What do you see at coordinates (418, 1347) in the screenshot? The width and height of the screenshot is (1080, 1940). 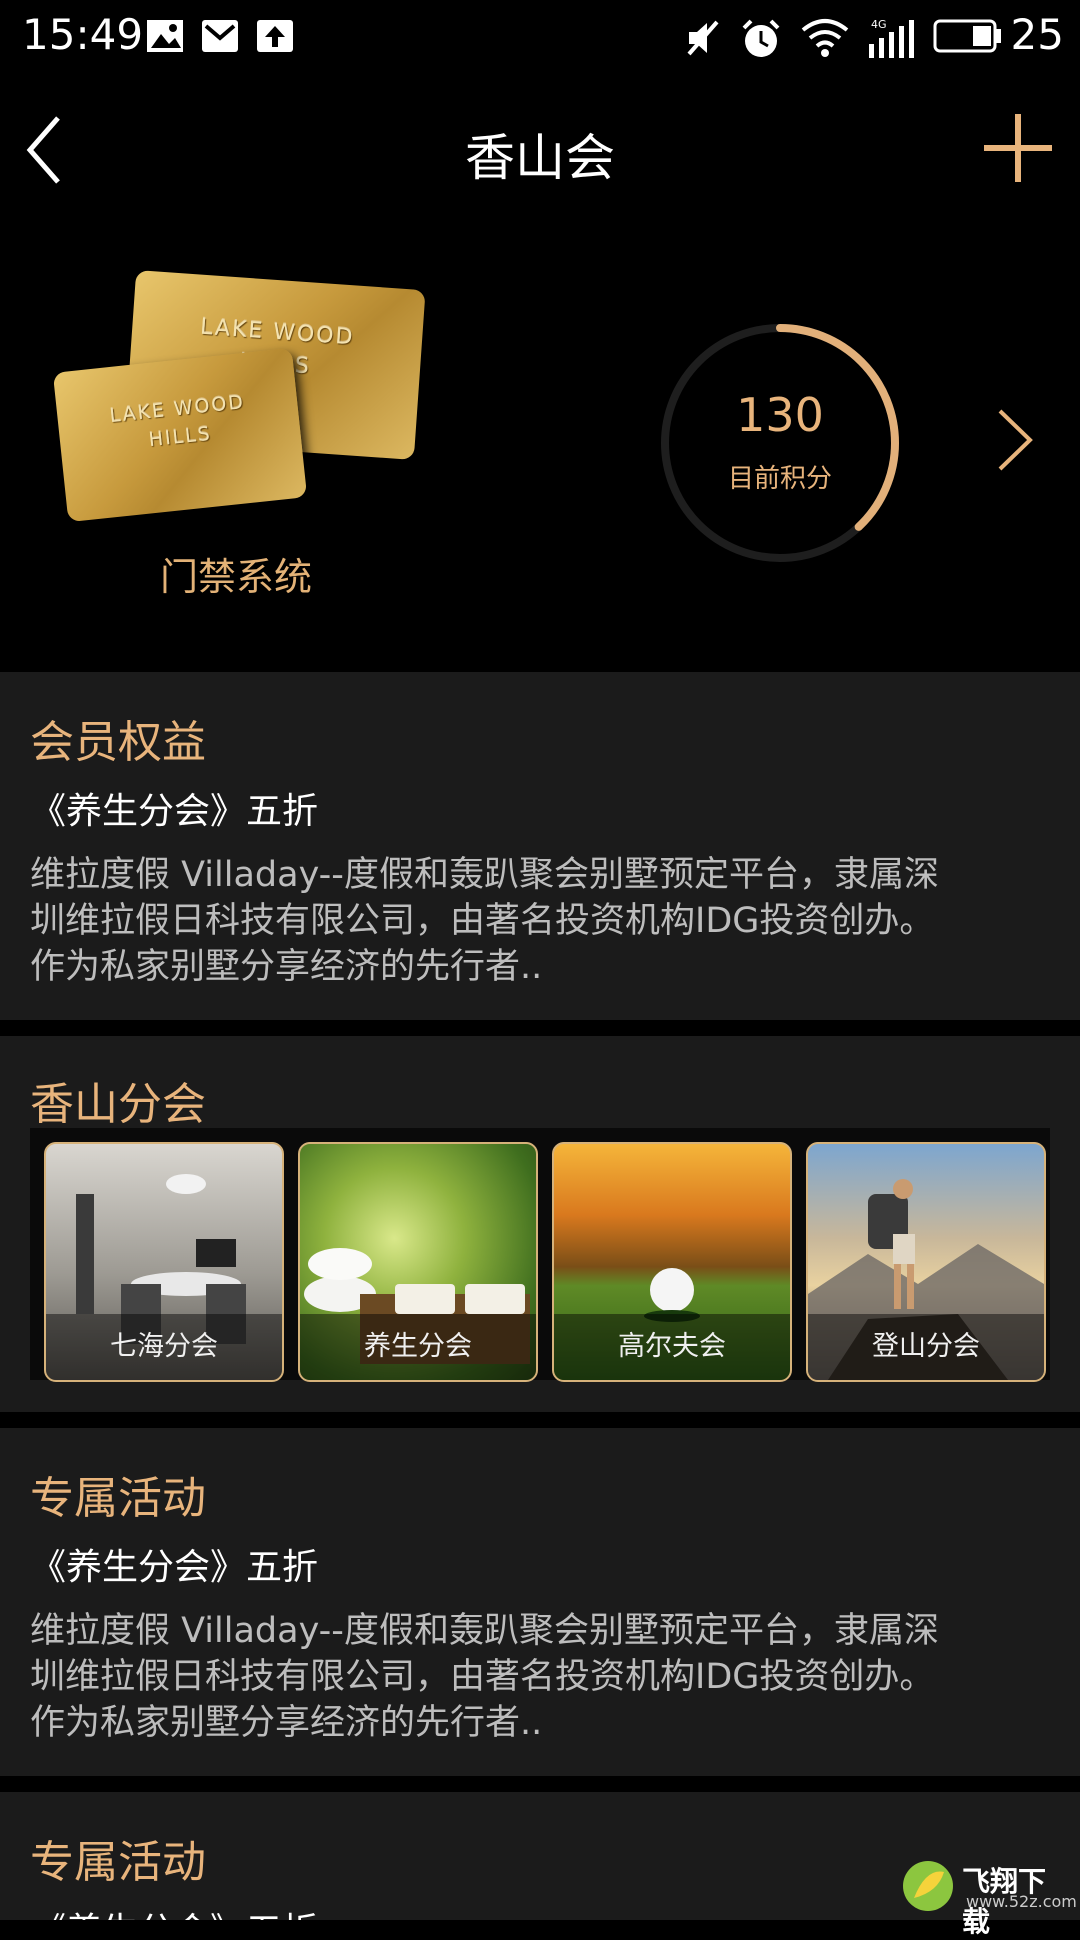 I see `branch-label: 养生分会` at bounding box center [418, 1347].